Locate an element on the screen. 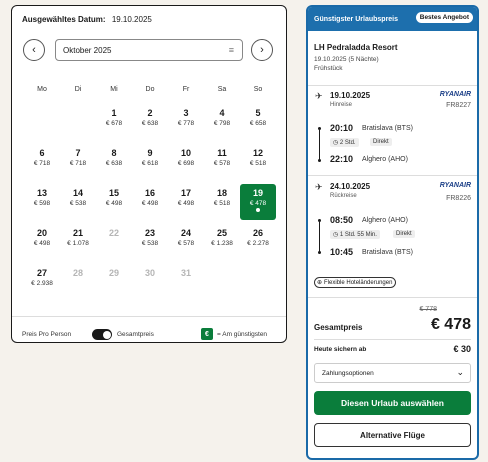 This screenshot has height=462, width=488. ryanair-logo: RYANAIR is located at coordinates (455, 185).